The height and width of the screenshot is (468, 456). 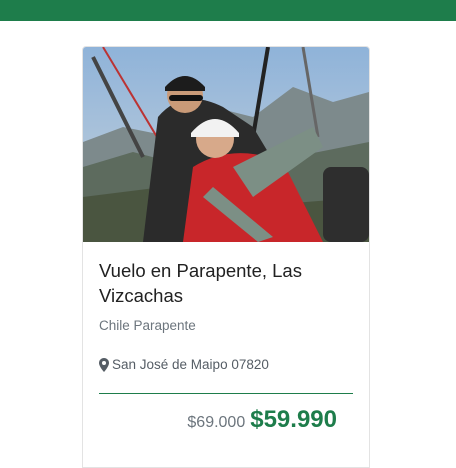 What do you see at coordinates (224, 283) in the screenshot?
I see `activity-title: Vuelo en Parapente, Las Vizcachas` at bounding box center [224, 283].